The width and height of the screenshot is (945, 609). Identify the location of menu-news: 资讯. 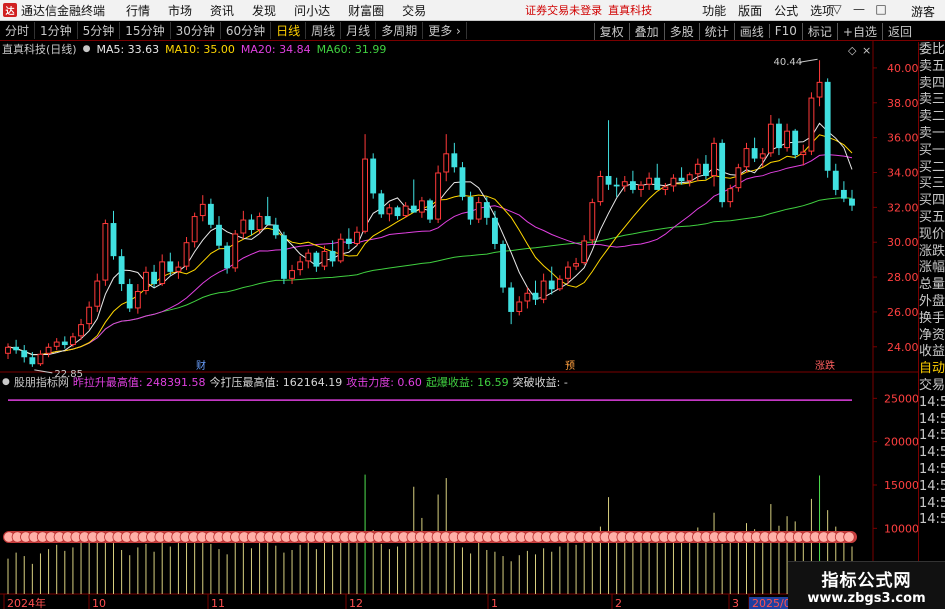
(222, 10).